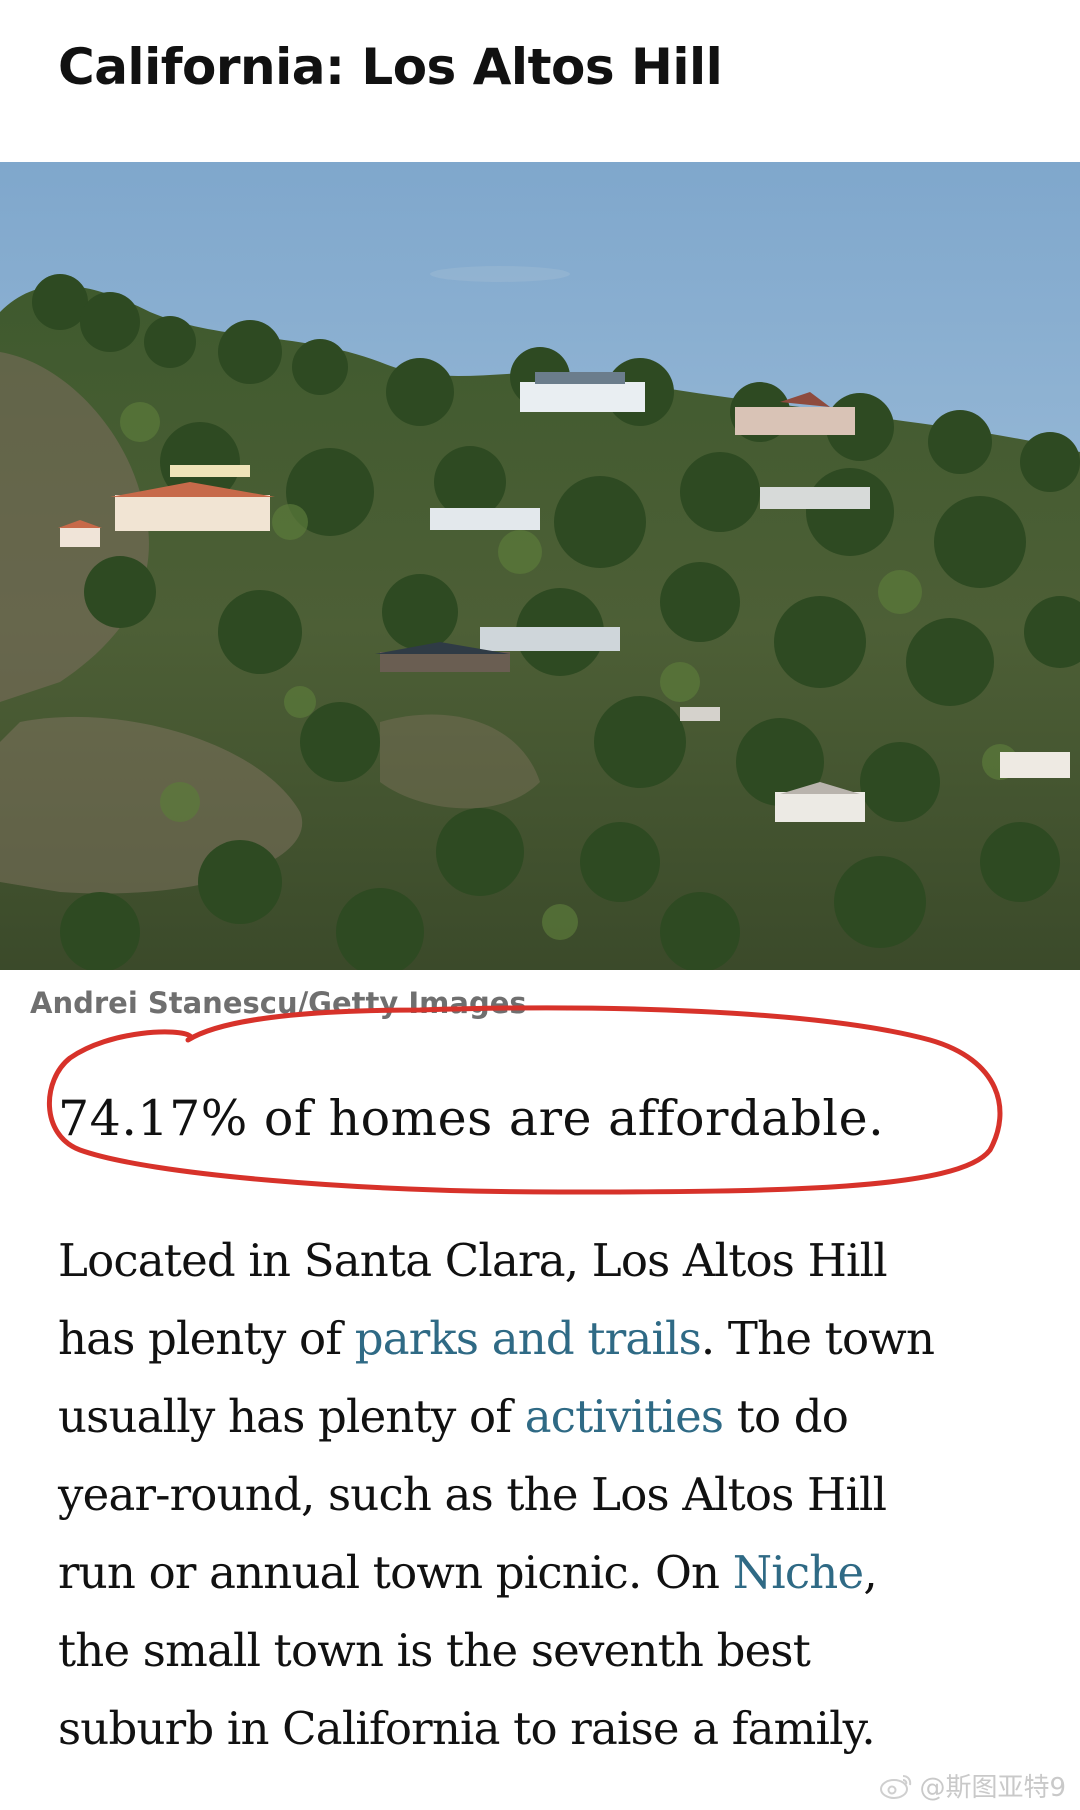  What do you see at coordinates (471, 1118) in the screenshot?
I see `affordability-stat: 74.17% of homes are affordable.` at bounding box center [471, 1118].